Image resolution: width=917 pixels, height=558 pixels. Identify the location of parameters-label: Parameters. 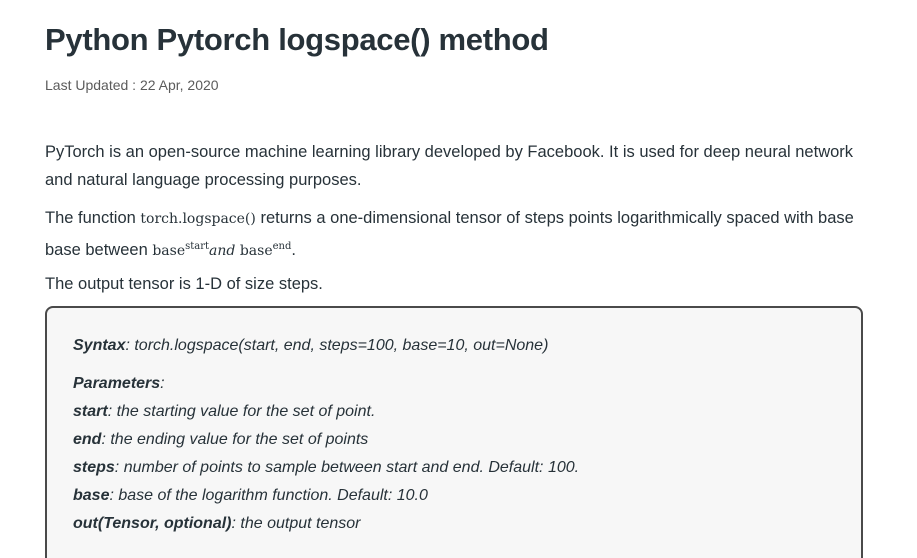
(117, 383).